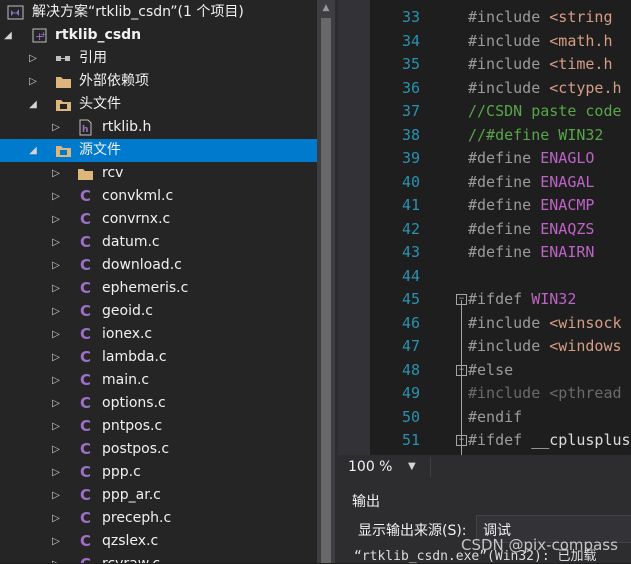 The width and height of the screenshot is (631, 564). I want to click on source-file-item: ▷ Cdownload.c, so click(158, 265).